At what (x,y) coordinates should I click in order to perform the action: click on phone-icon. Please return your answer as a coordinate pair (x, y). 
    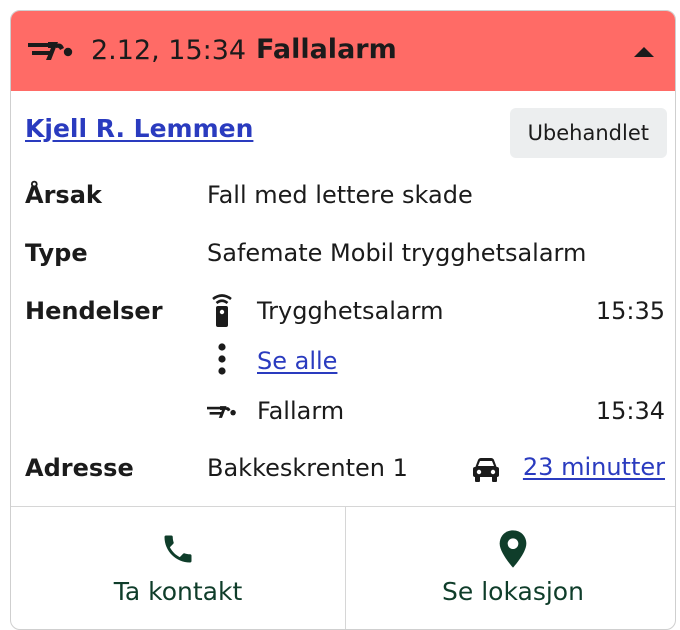
    Looking at the image, I should click on (178, 549).